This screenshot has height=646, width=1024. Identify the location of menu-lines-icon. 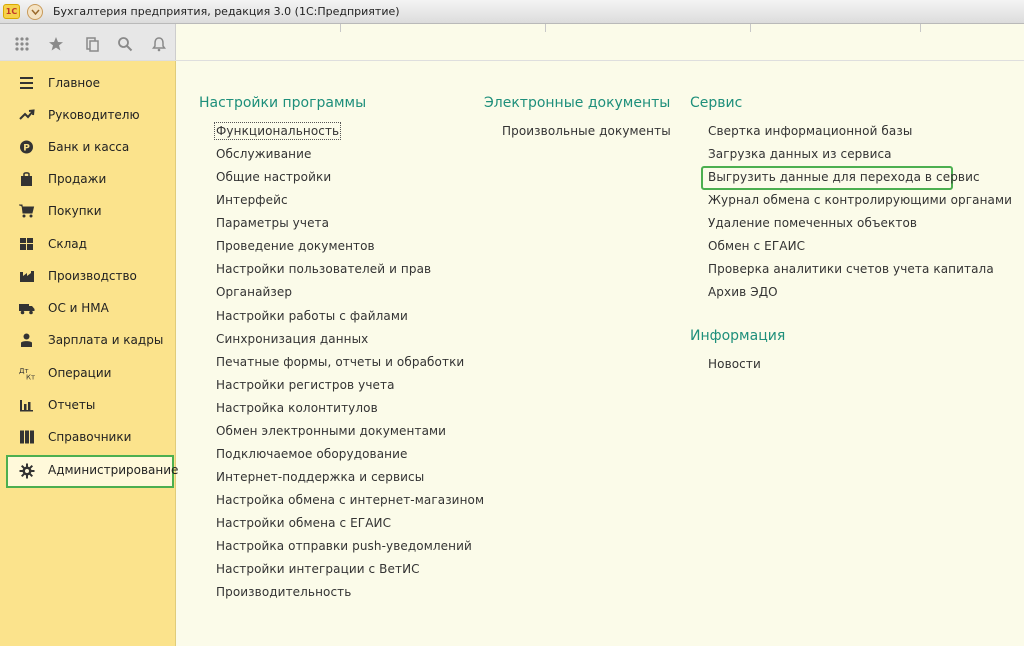
(27, 83).